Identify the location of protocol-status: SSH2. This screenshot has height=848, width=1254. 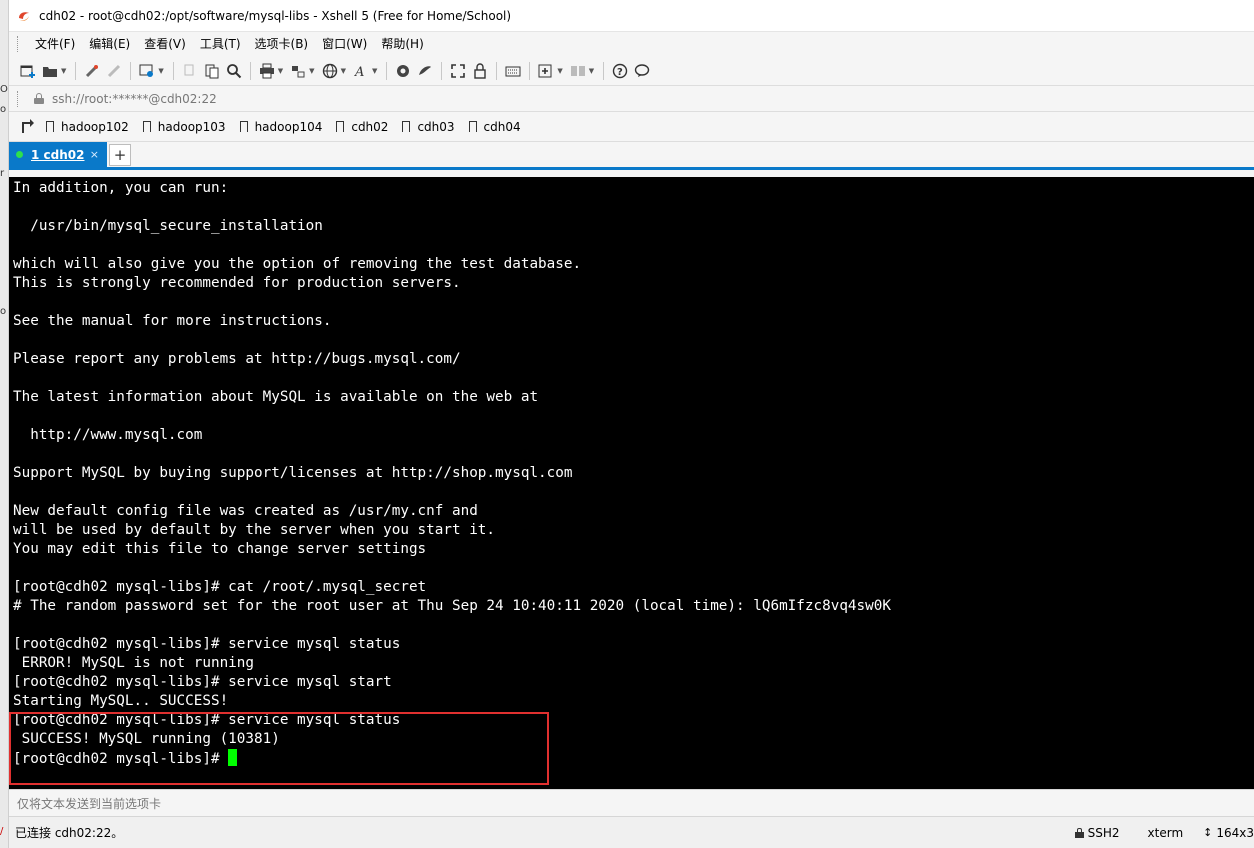
(1097, 833).